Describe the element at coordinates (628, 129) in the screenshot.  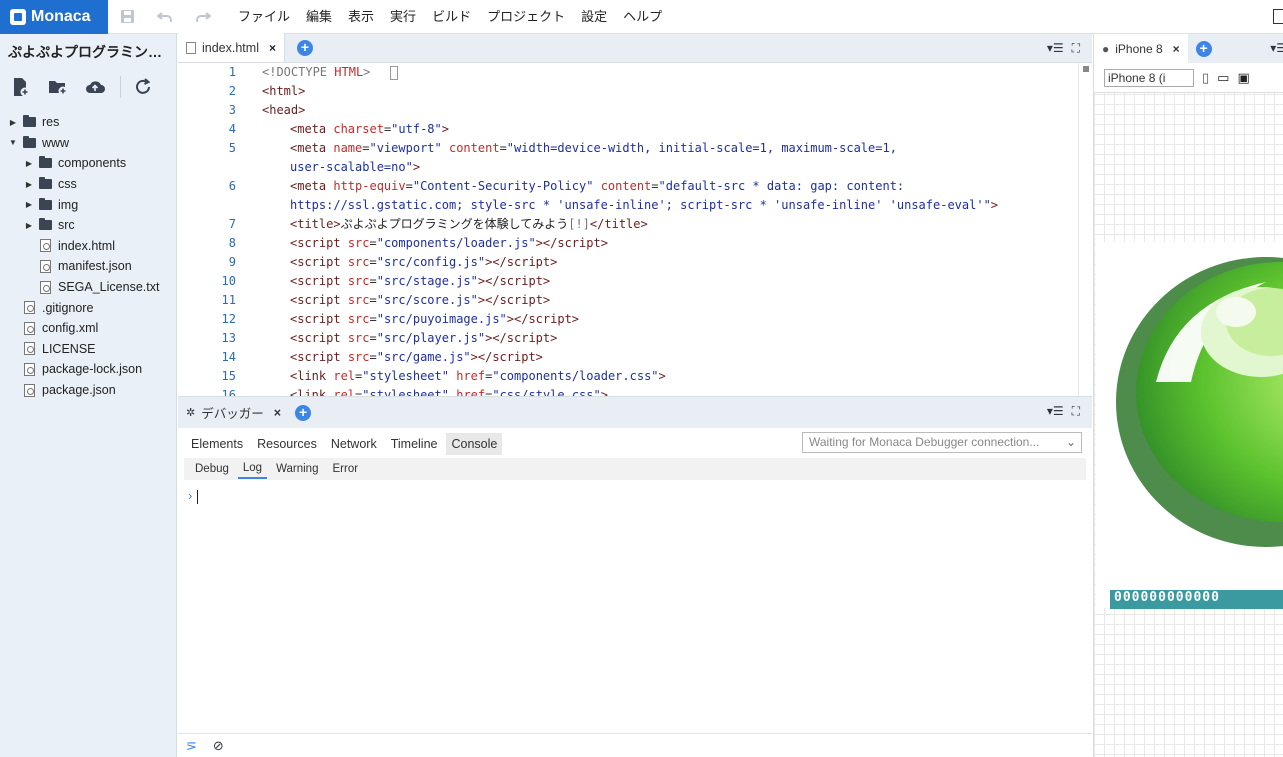
I see `code-line: 4 <meta charset="utf-8">` at that location.